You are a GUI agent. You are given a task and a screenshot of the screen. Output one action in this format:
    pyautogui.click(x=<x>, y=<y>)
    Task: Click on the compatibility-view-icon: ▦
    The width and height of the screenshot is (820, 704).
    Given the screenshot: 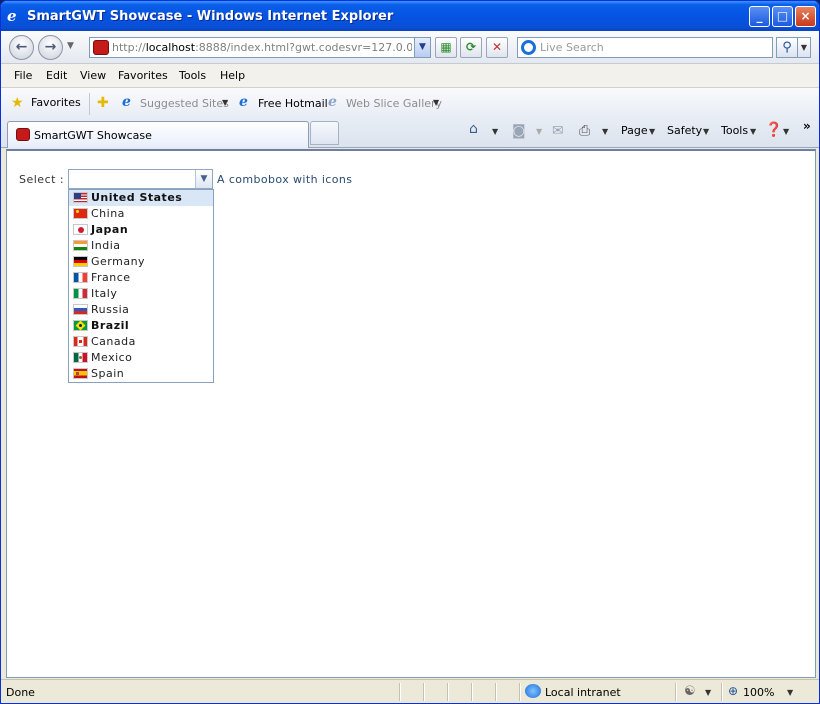 What is the action you would take?
    pyautogui.click(x=446, y=47)
    